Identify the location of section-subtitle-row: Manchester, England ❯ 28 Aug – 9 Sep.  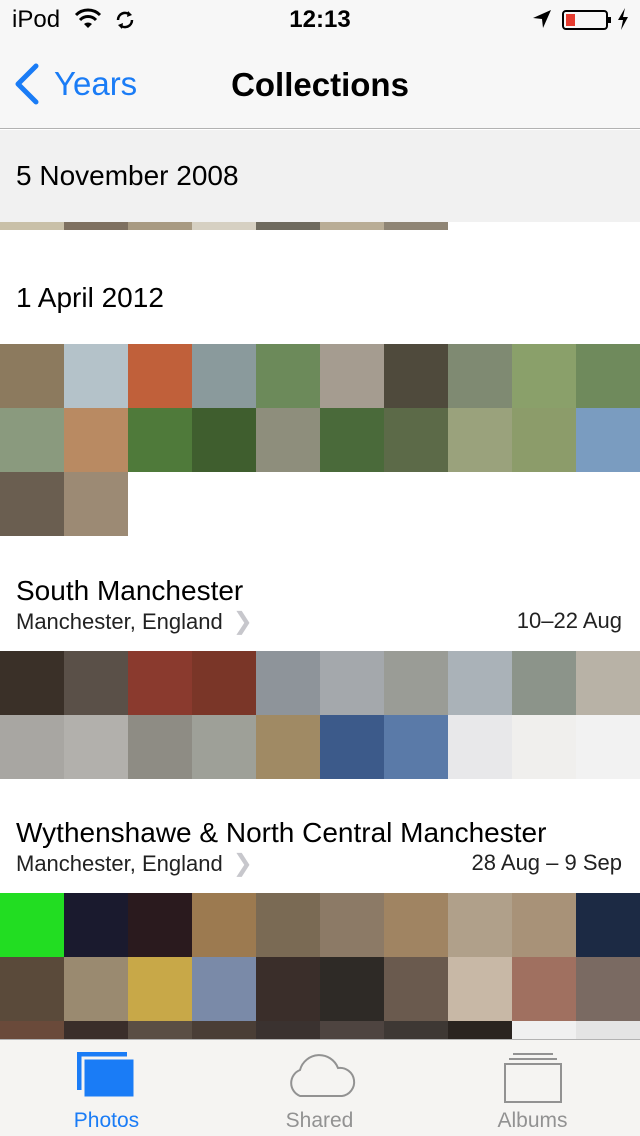
(319, 863).